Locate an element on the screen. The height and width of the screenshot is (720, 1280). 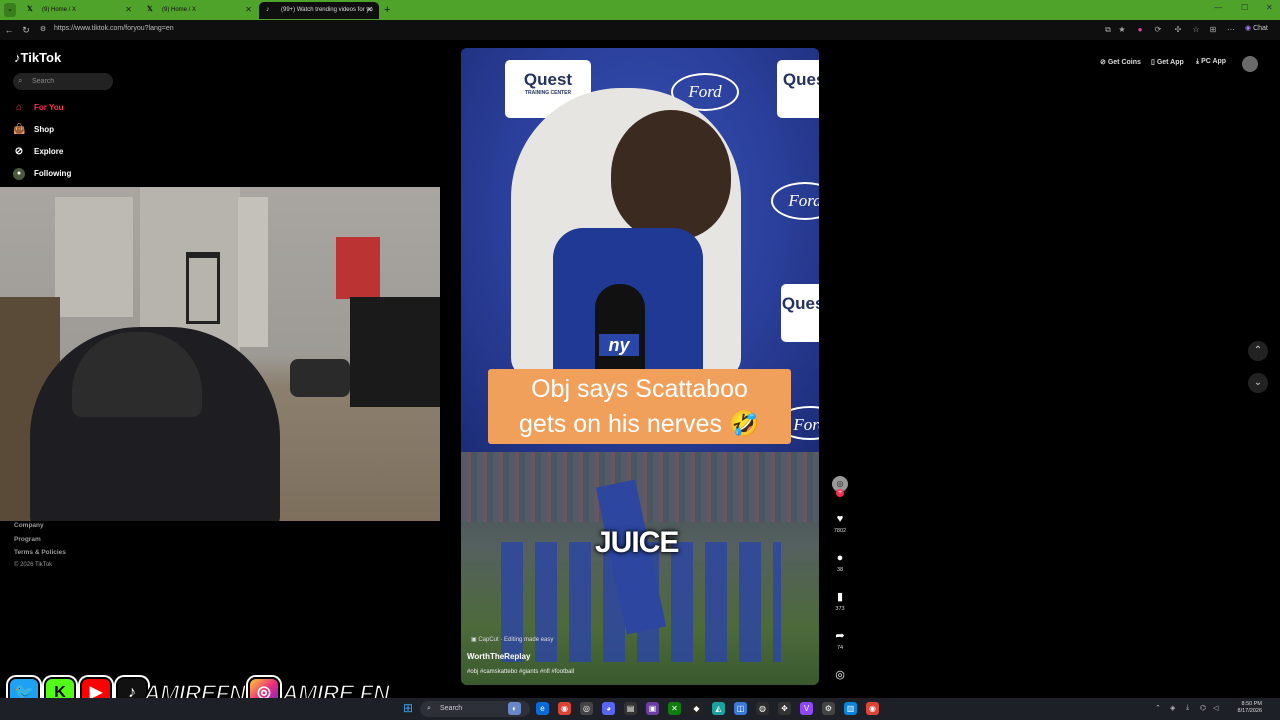
minimize-icon: — is located at coordinates (1218, 7).